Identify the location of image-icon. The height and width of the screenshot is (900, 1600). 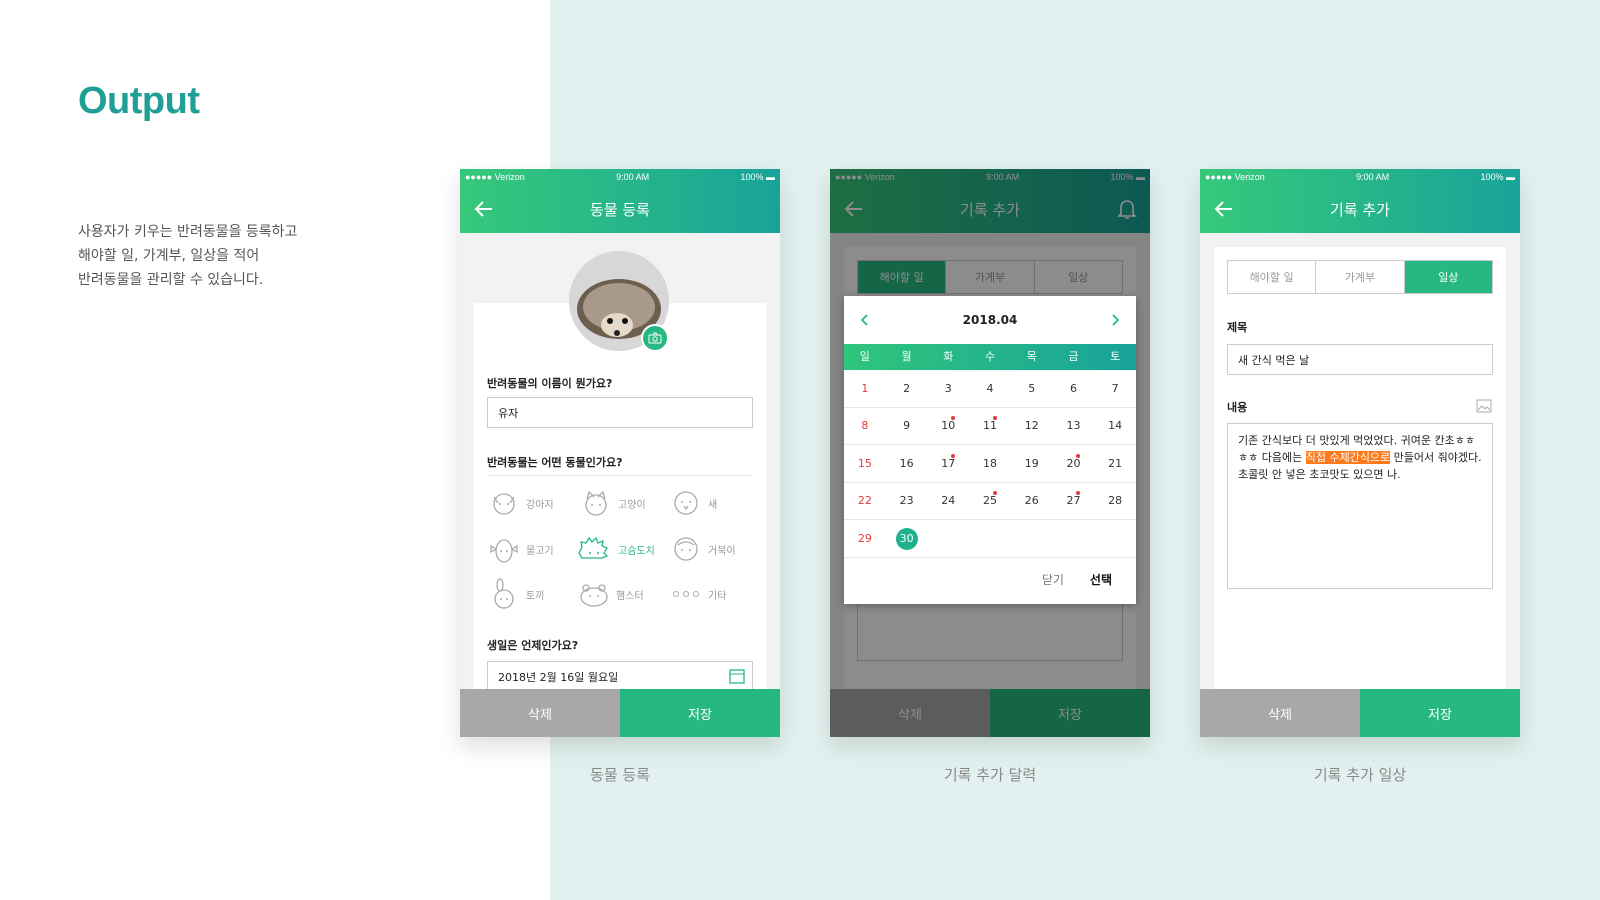
(1484, 406).